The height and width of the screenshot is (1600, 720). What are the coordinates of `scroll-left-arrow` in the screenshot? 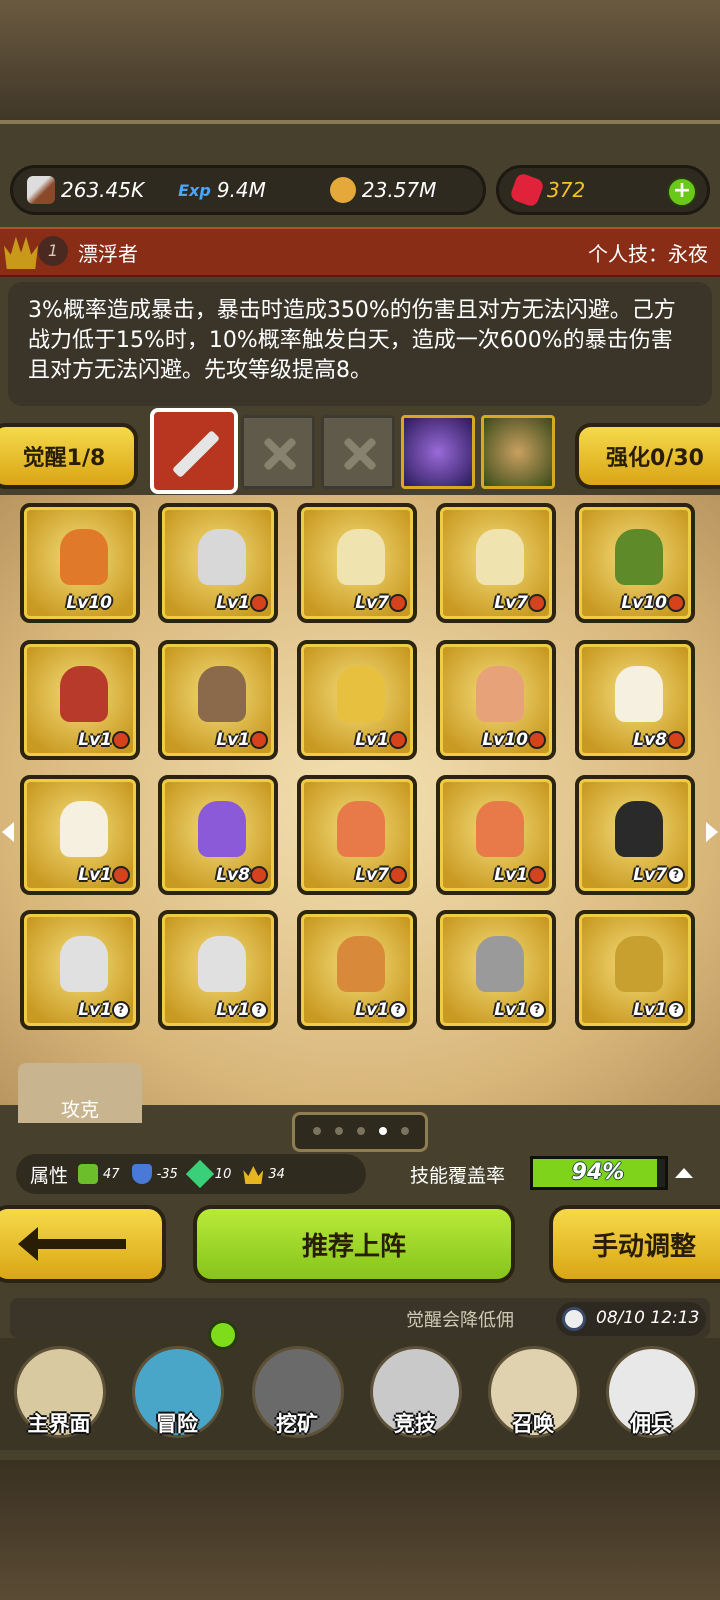 It's located at (8, 832).